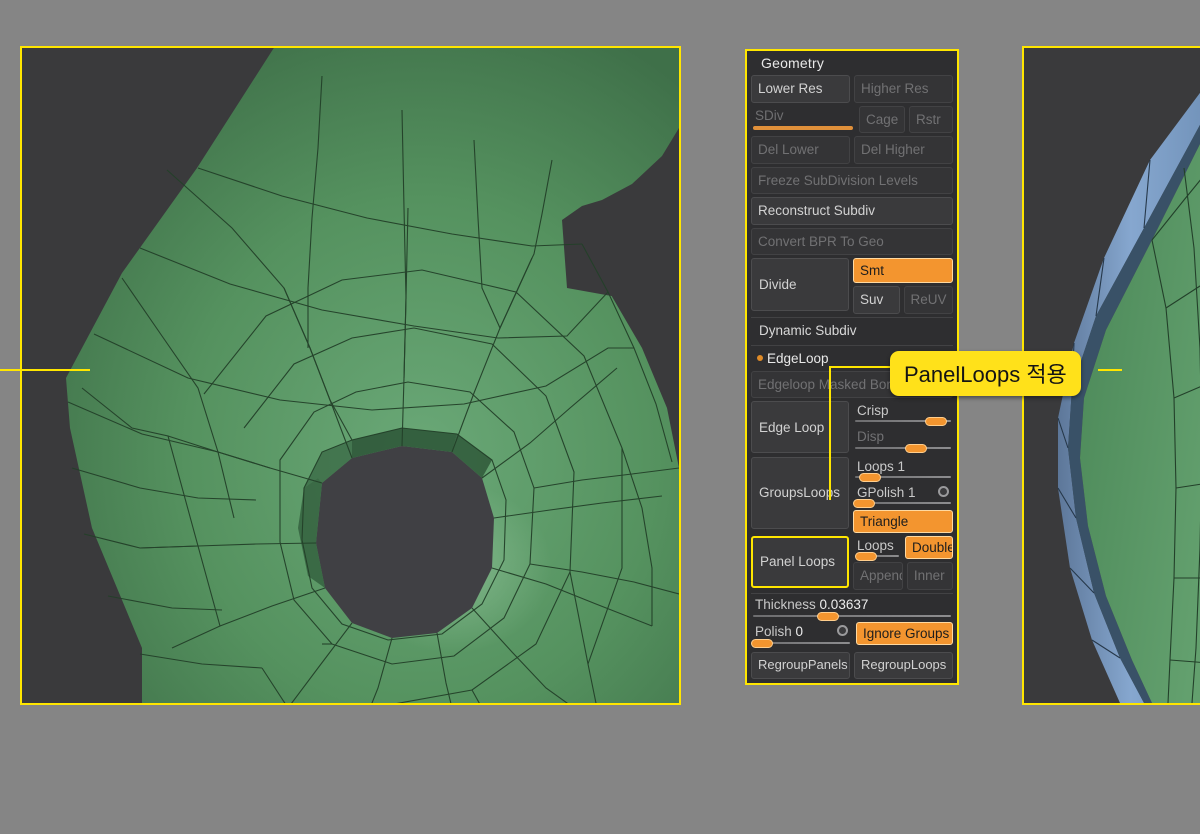 The image size is (1200, 834). What do you see at coordinates (903, 447) in the screenshot?
I see `disp-track` at bounding box center [903, 447].